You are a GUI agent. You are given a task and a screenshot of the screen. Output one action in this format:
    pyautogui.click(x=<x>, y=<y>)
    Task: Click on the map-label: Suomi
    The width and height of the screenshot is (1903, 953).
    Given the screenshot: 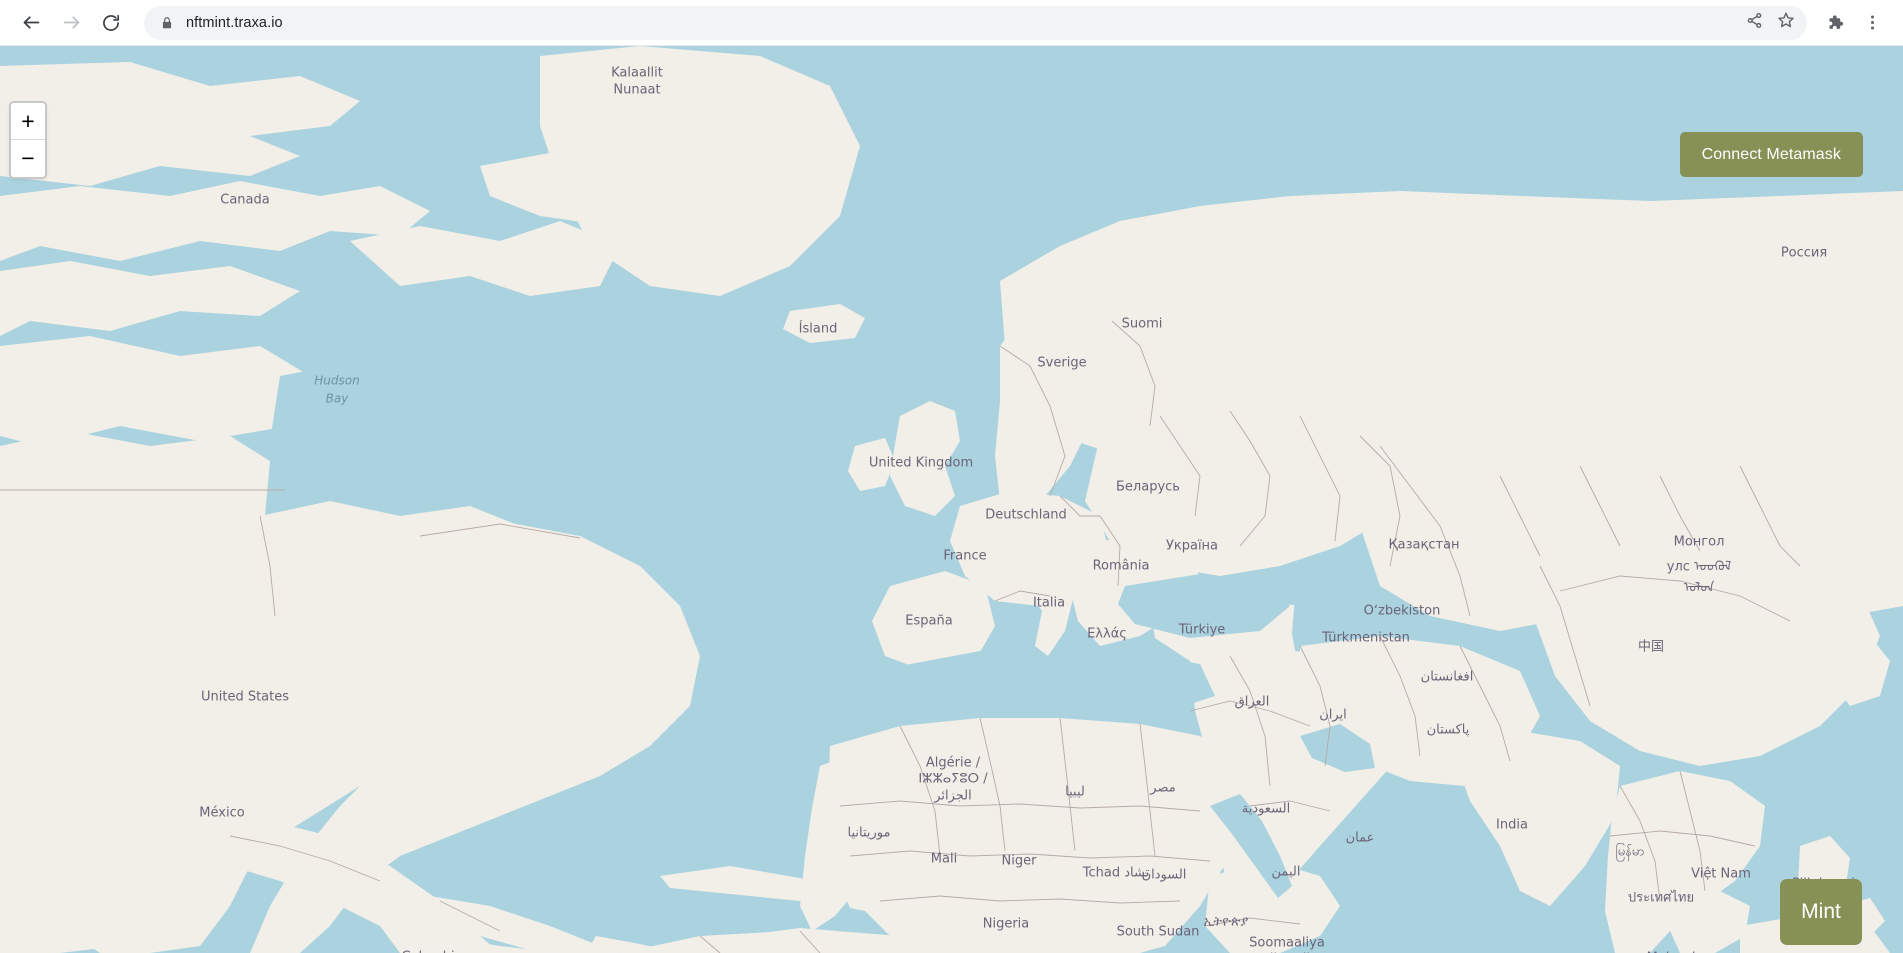 What is the action you would take?
    pyautogui.click(x=1142, y=324)
    